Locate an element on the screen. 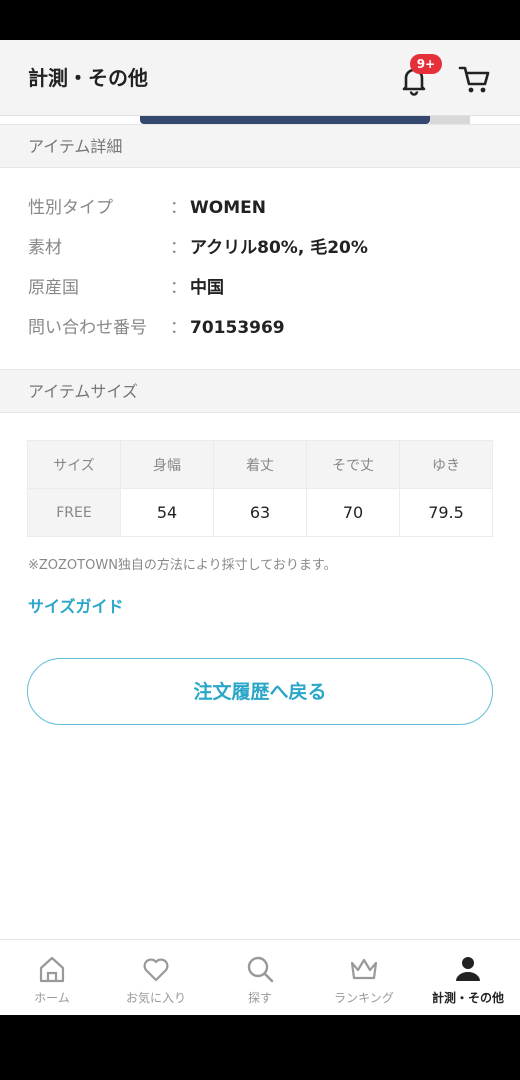  product-image-peek is located at coordinates (285, 120).